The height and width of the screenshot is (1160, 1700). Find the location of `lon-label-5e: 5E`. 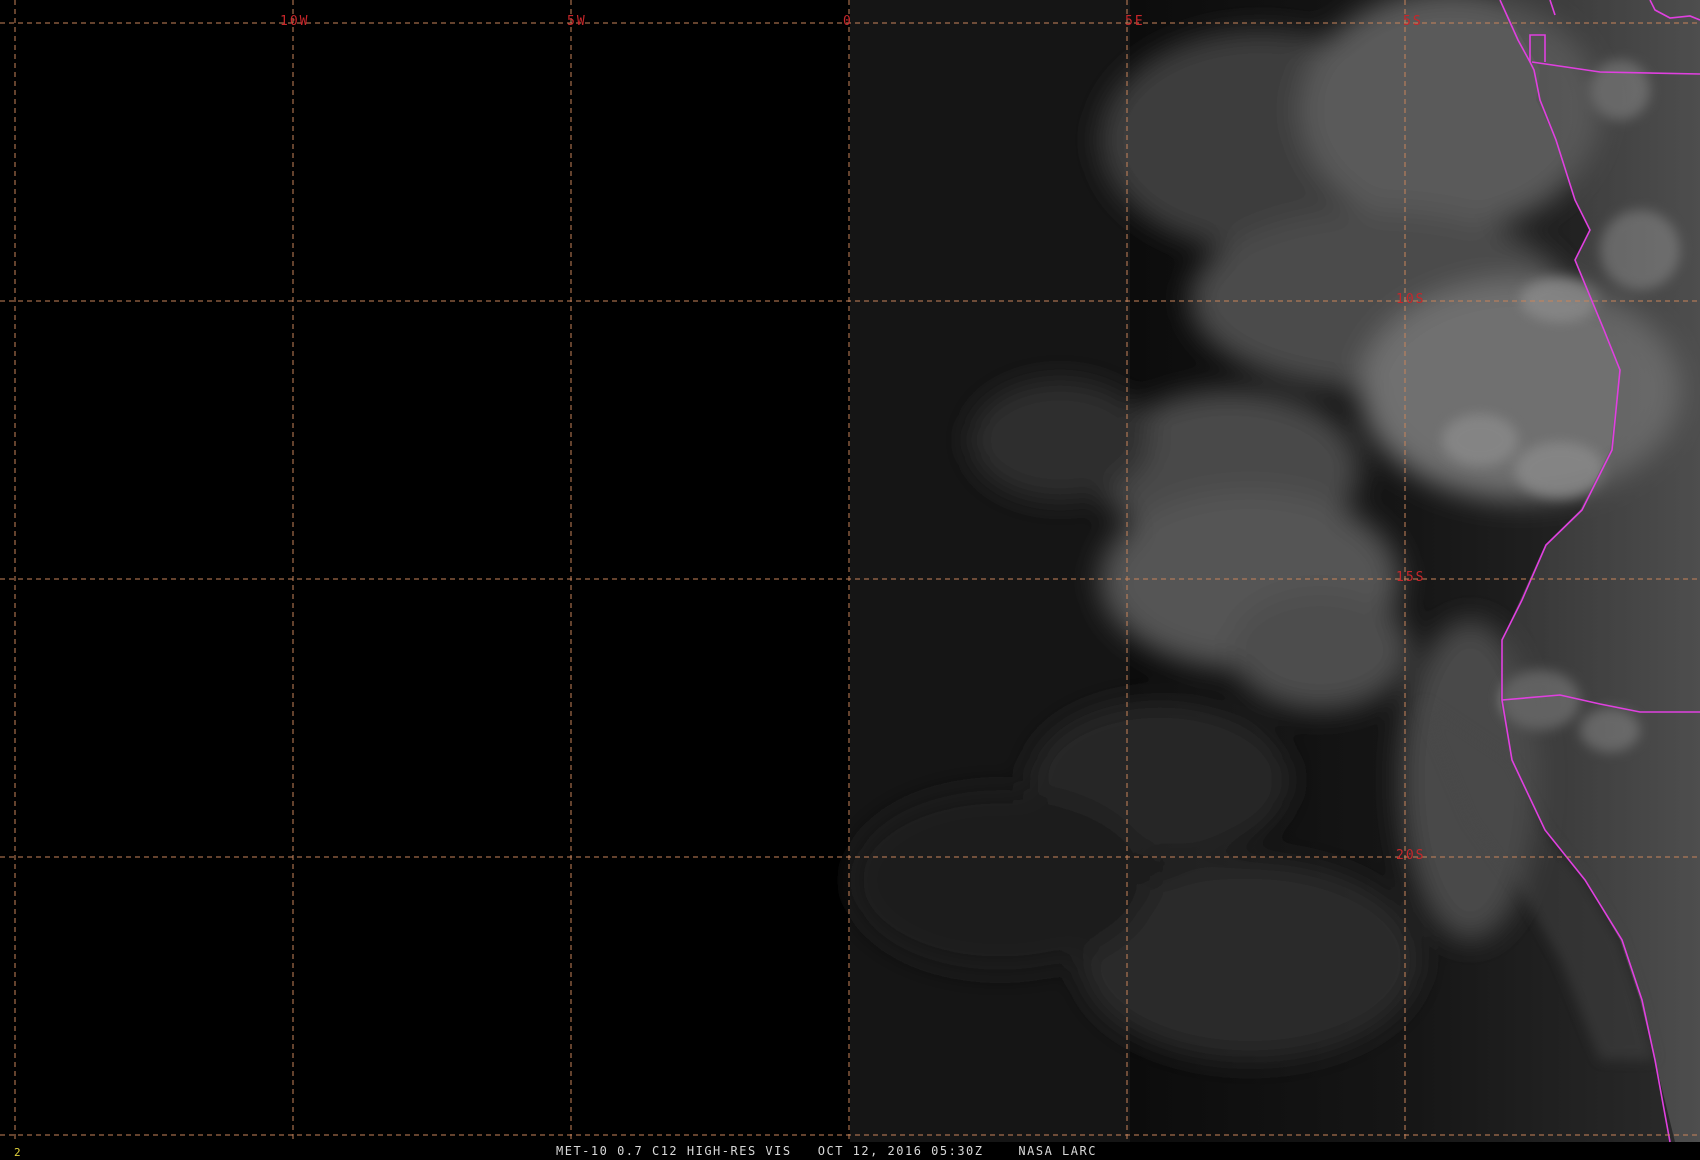

lon-label-5e: 5E is located at coordinates (1135, 21).